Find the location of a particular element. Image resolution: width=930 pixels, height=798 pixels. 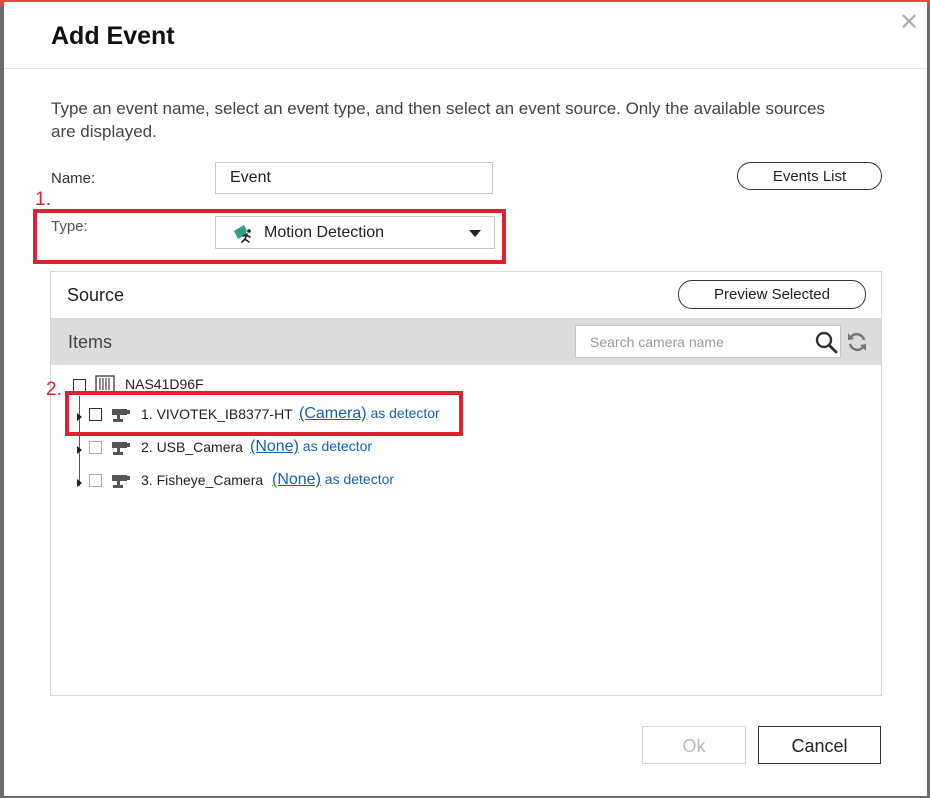

dialog-title: Add Event is located at coordinates (113, 36).